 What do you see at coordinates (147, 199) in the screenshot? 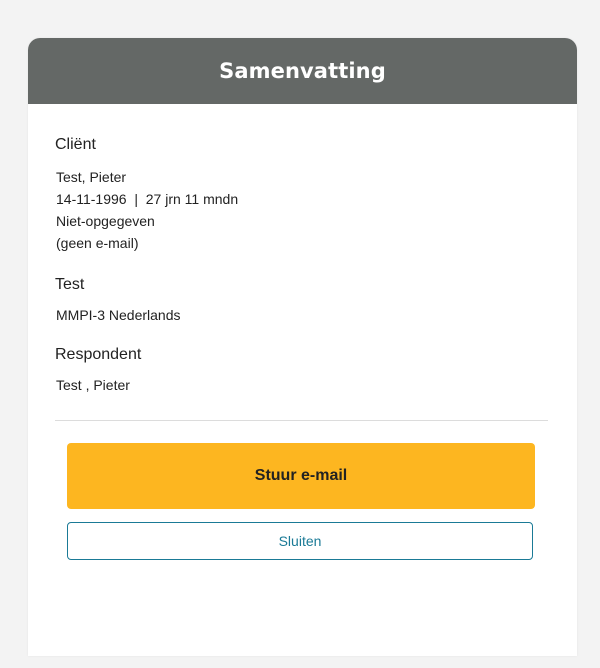
I see `client-birthdate-age: 14-11-1996 | 27 jrn 11 mndn` at bounding box center [147, 199].